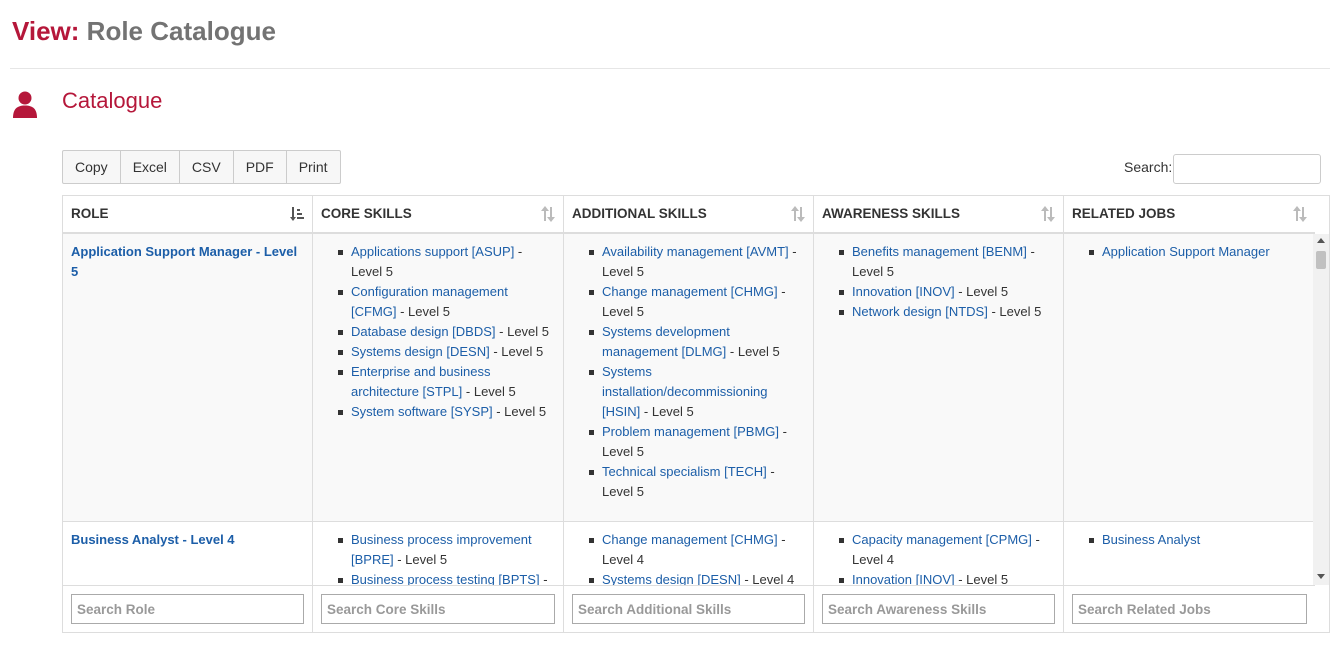 The width and height of the screenshot is (1340, 650). What do you see at coordinates (1247, 169) in the screenshot?
I see `search-input` at bounding box center [1247, 169].